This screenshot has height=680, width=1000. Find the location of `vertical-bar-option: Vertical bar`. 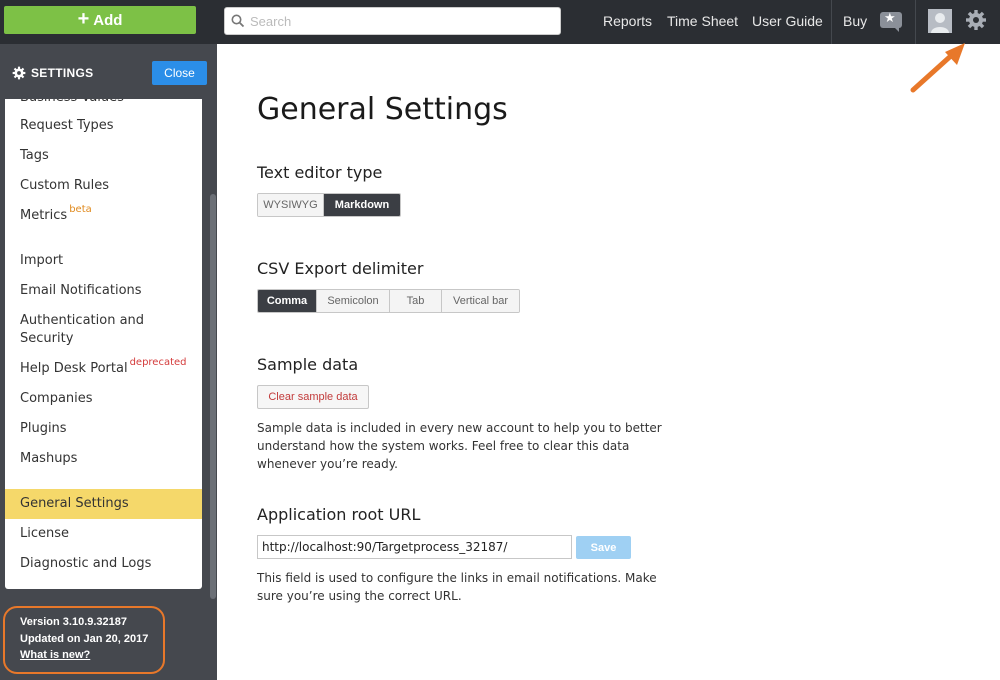

vertical-bar-option: Vertical bar is located at coordinates (480, 301).